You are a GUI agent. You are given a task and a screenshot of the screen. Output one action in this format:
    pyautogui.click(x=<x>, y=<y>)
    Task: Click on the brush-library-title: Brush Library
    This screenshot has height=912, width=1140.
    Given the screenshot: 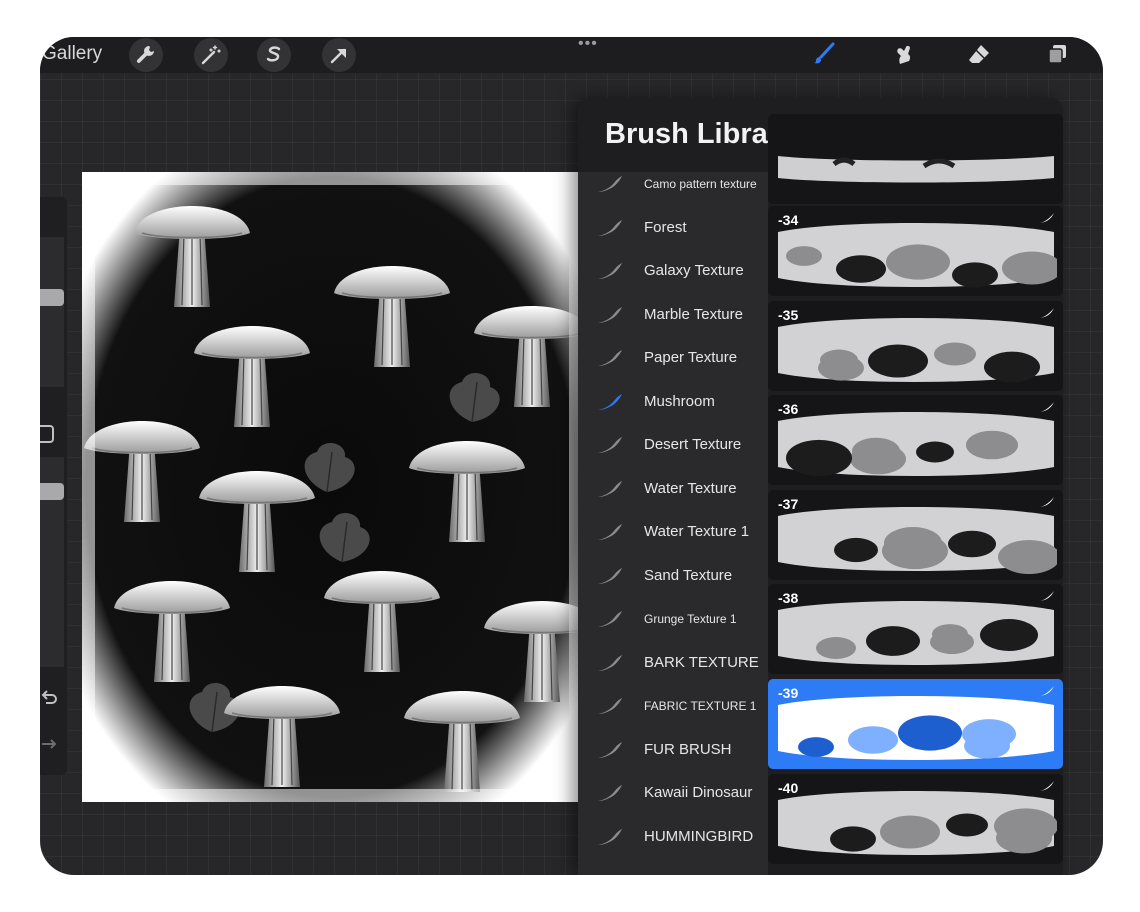 What is the action you would take?
    pyautogui.click(x=700, y=134)
    